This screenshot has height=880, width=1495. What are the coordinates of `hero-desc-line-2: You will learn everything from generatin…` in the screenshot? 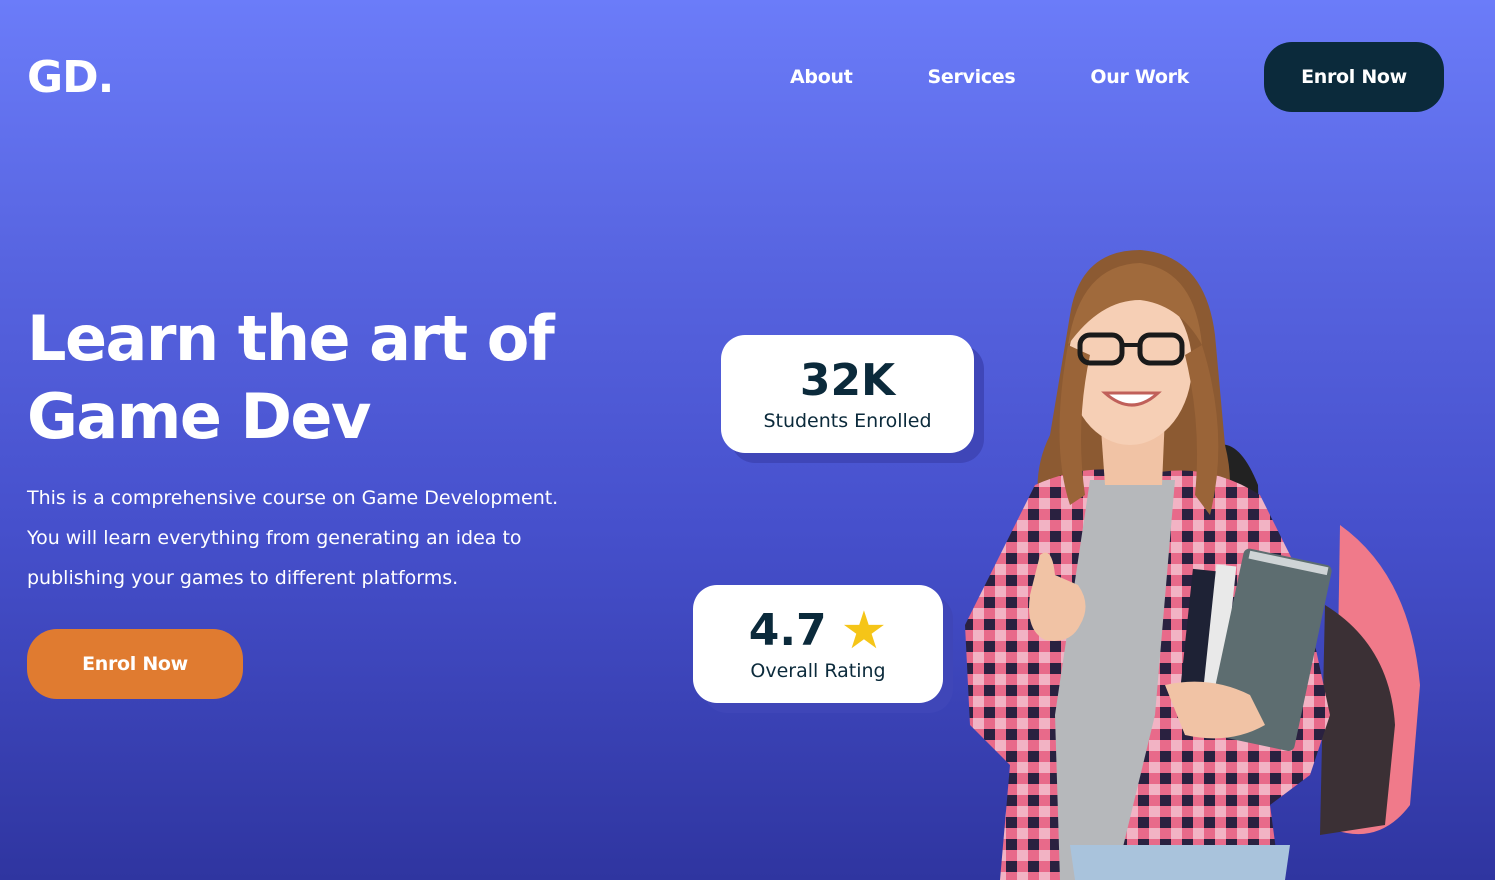 It's located at (274, 538).